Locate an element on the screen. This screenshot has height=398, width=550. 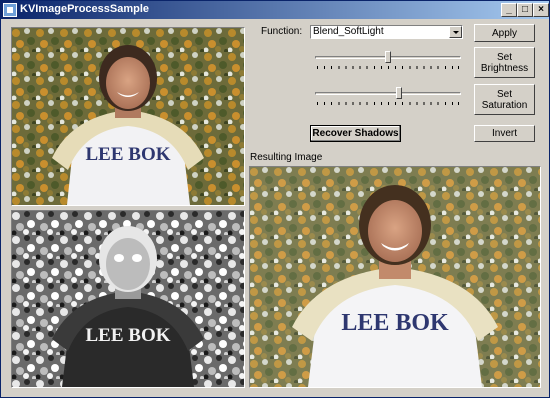
saturation-slider-thumb is located at coordinates (399, 93).